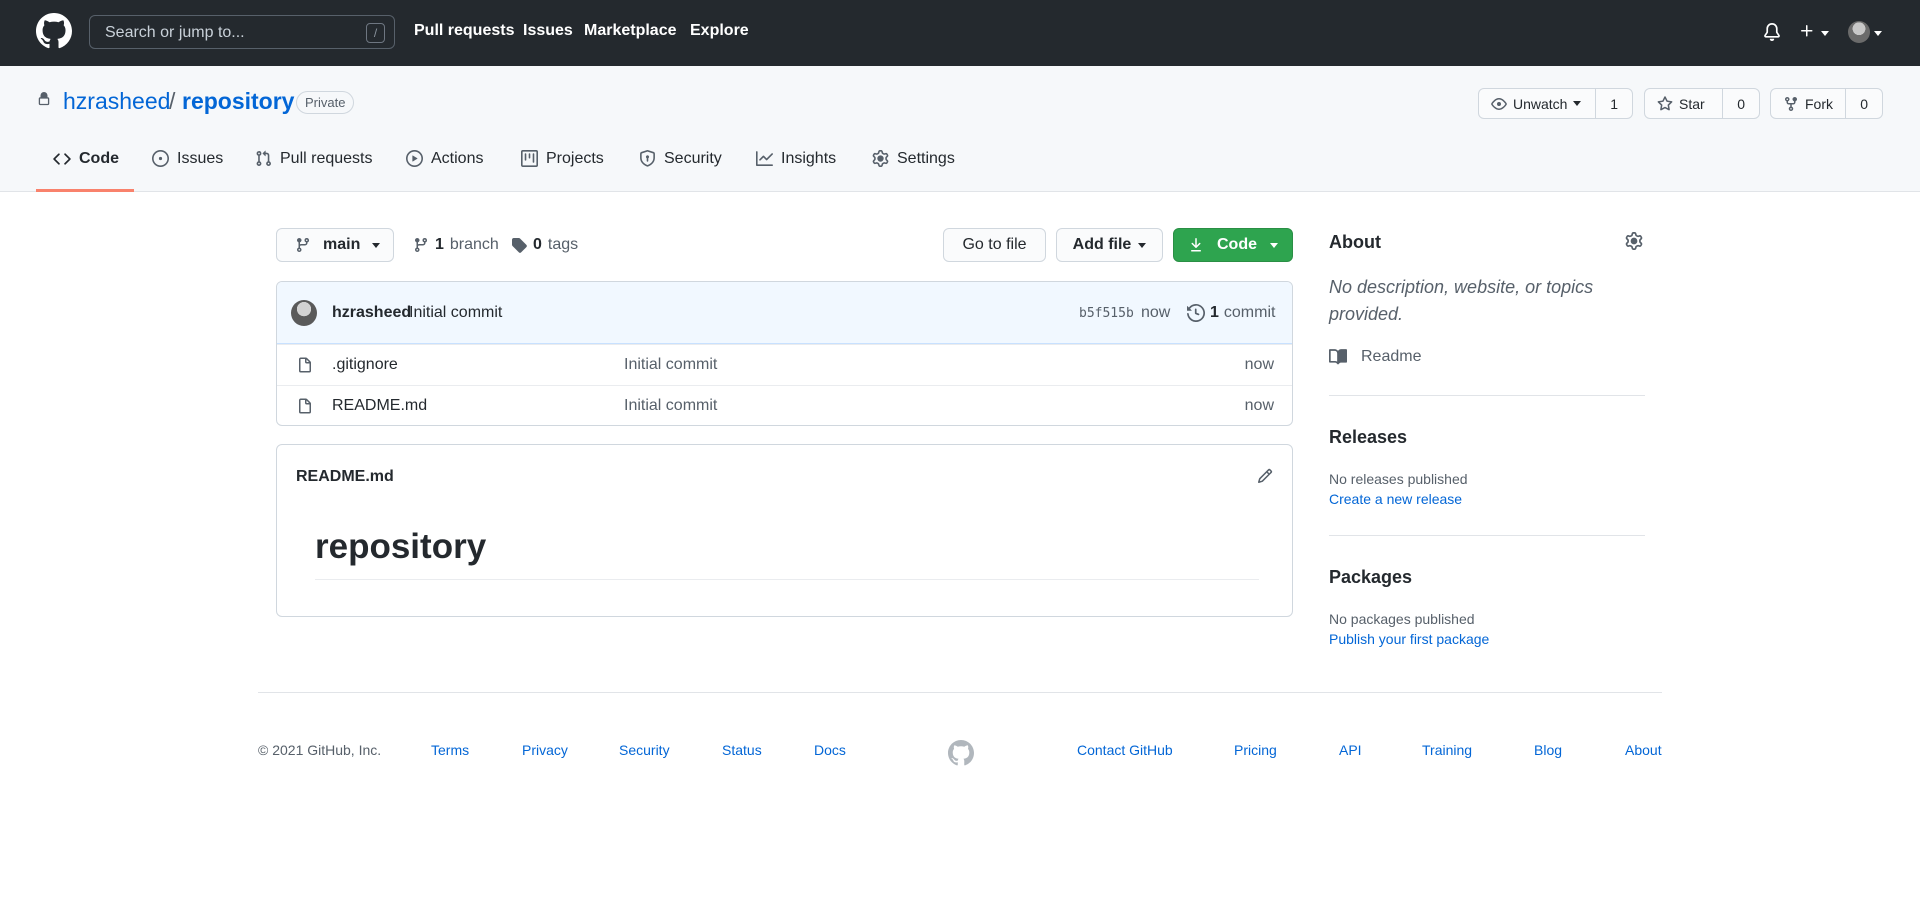 This screenshot has height=921, width=1920. Describe the element at coordinates (371, 313) in the screenshot. I see `commit-author-link: hzrasheed` at that location.